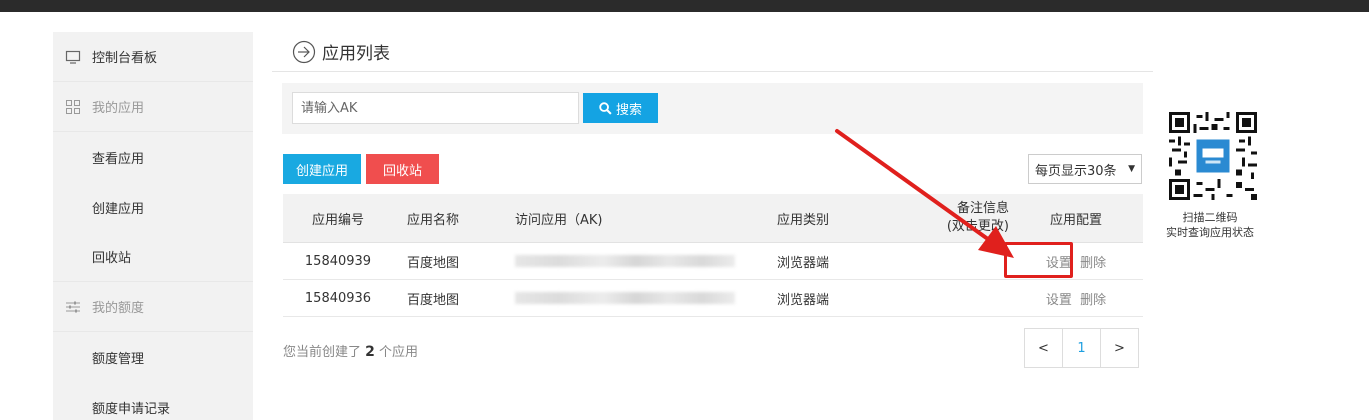  What do you see at coordinates (337, 220) in the screenshot?
I see `header-app-id: 应用编号` at bounding box center [337, 220].